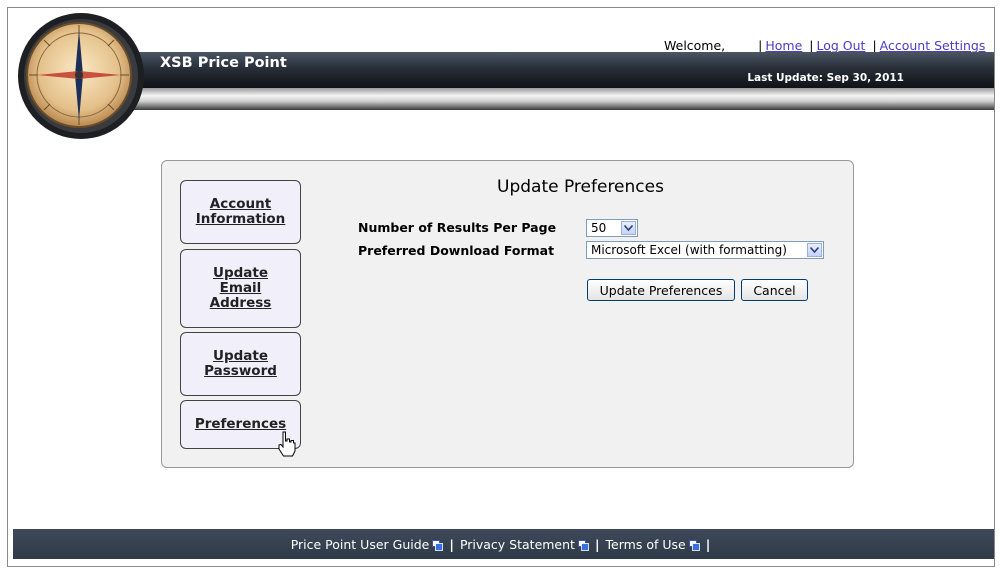 This screenshot has width=1000, height=571. I want to click on hand-pointer-icon, so click(287, 444).